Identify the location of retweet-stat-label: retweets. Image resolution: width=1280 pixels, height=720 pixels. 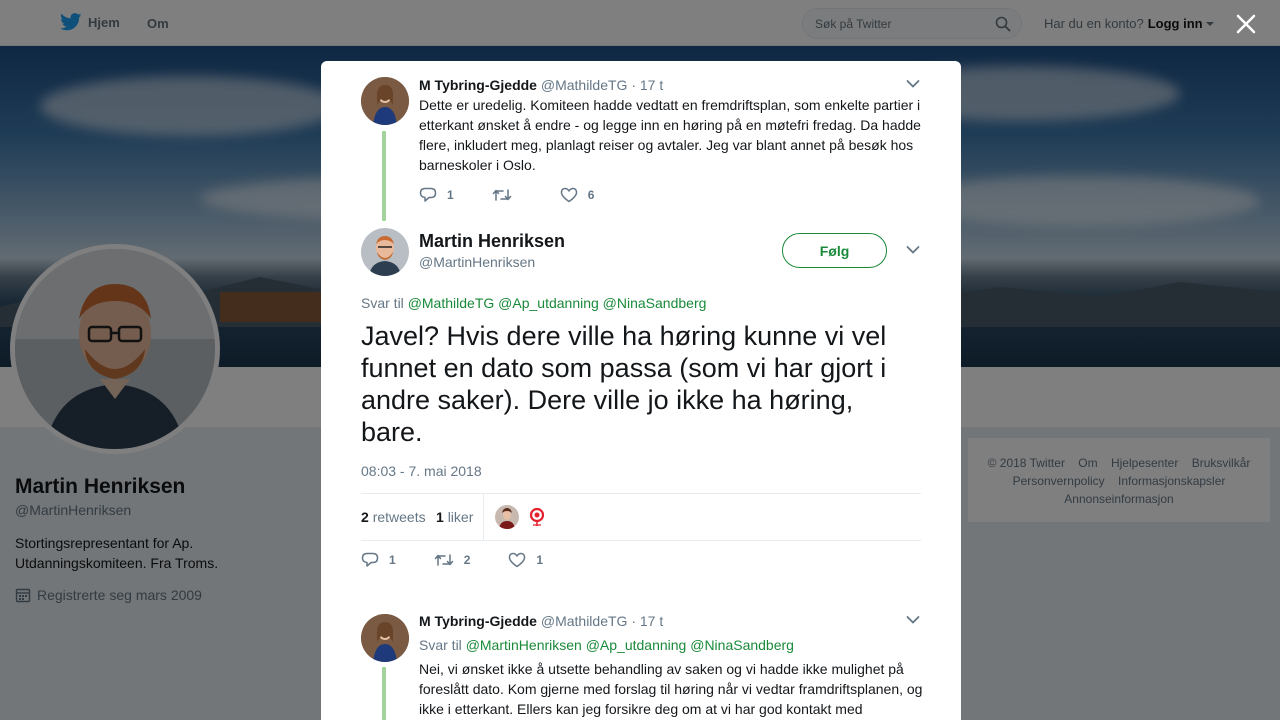
(399, 517).